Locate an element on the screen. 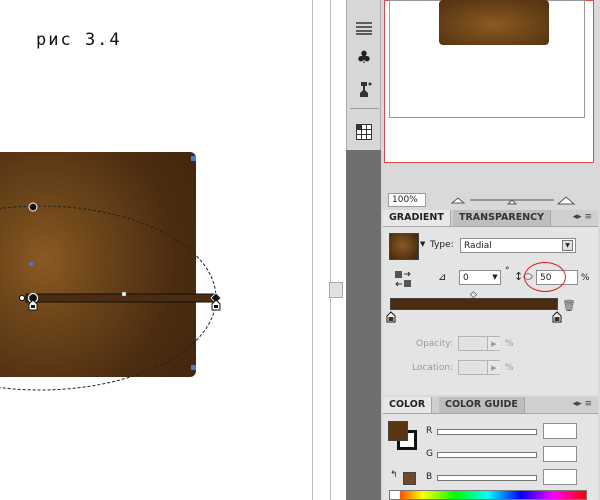  gradient-panel-tabs: GRADIENT TRANSPARENCY ◂▸ ≡ is located at coordinates (490, 218).